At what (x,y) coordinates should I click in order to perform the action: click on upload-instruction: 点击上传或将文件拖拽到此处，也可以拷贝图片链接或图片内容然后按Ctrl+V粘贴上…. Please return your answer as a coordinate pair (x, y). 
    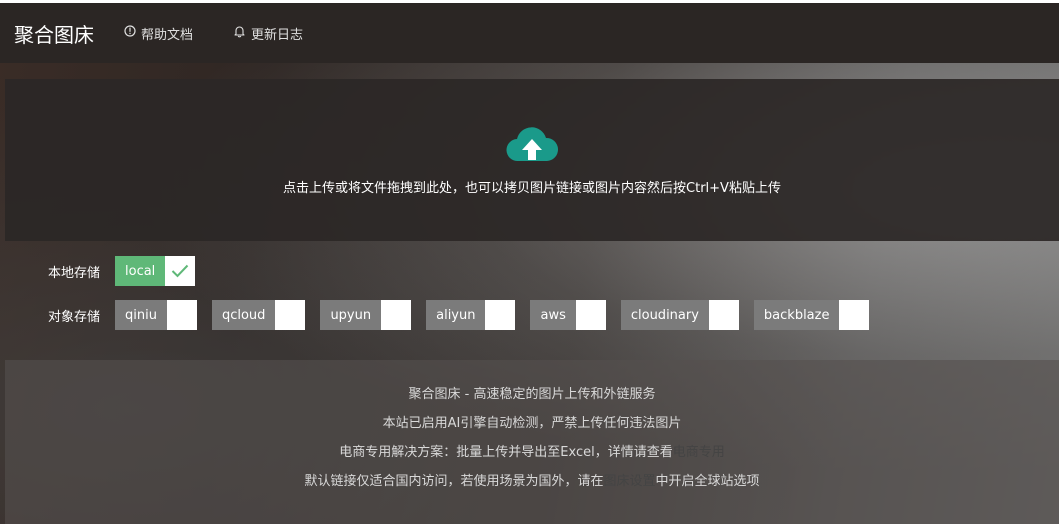
    Looking at the image, I should click on (532, 188).